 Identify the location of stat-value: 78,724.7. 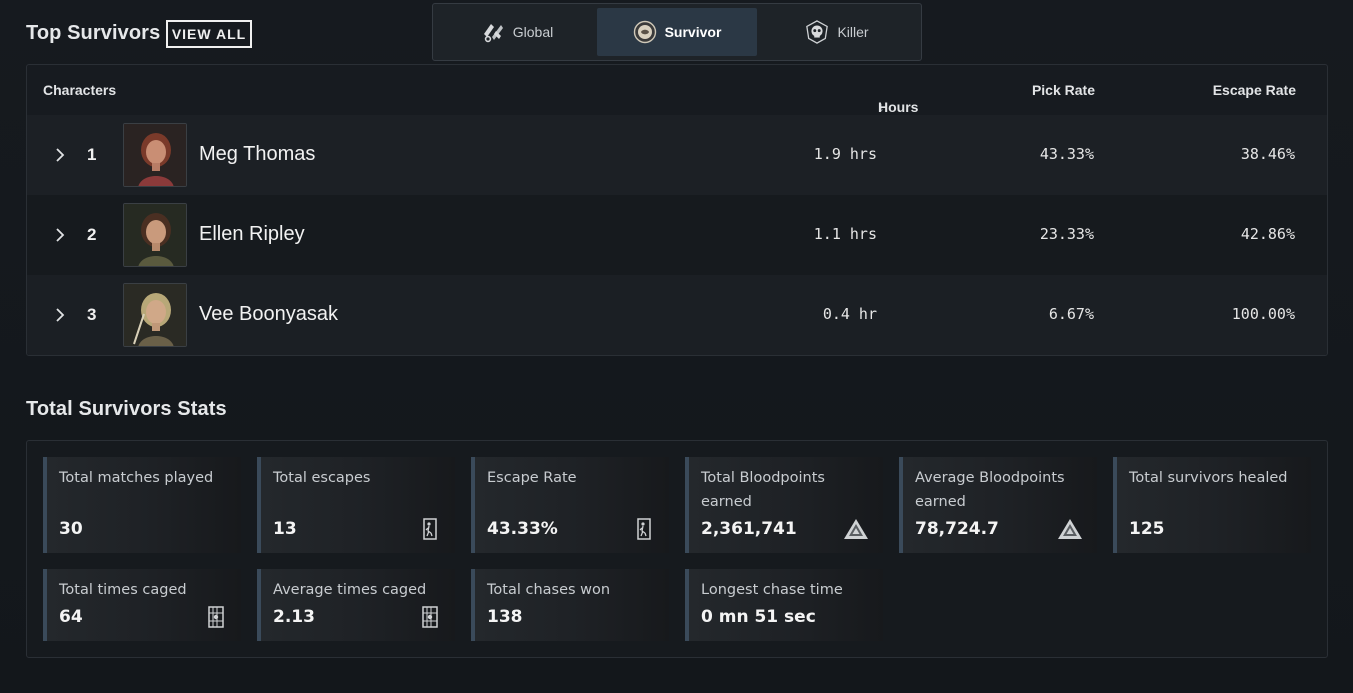
(957, 529).